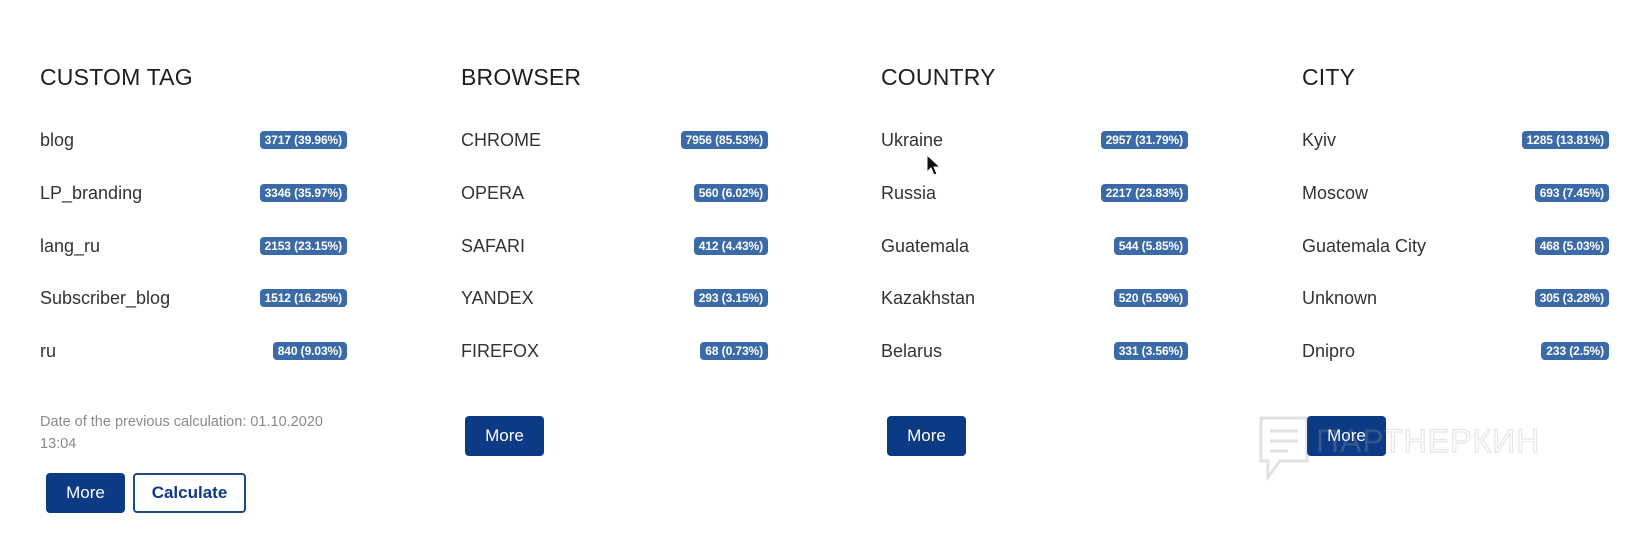 The image size is (1633, 539). I want to click on row-label: OPERA, so click(493, 193).